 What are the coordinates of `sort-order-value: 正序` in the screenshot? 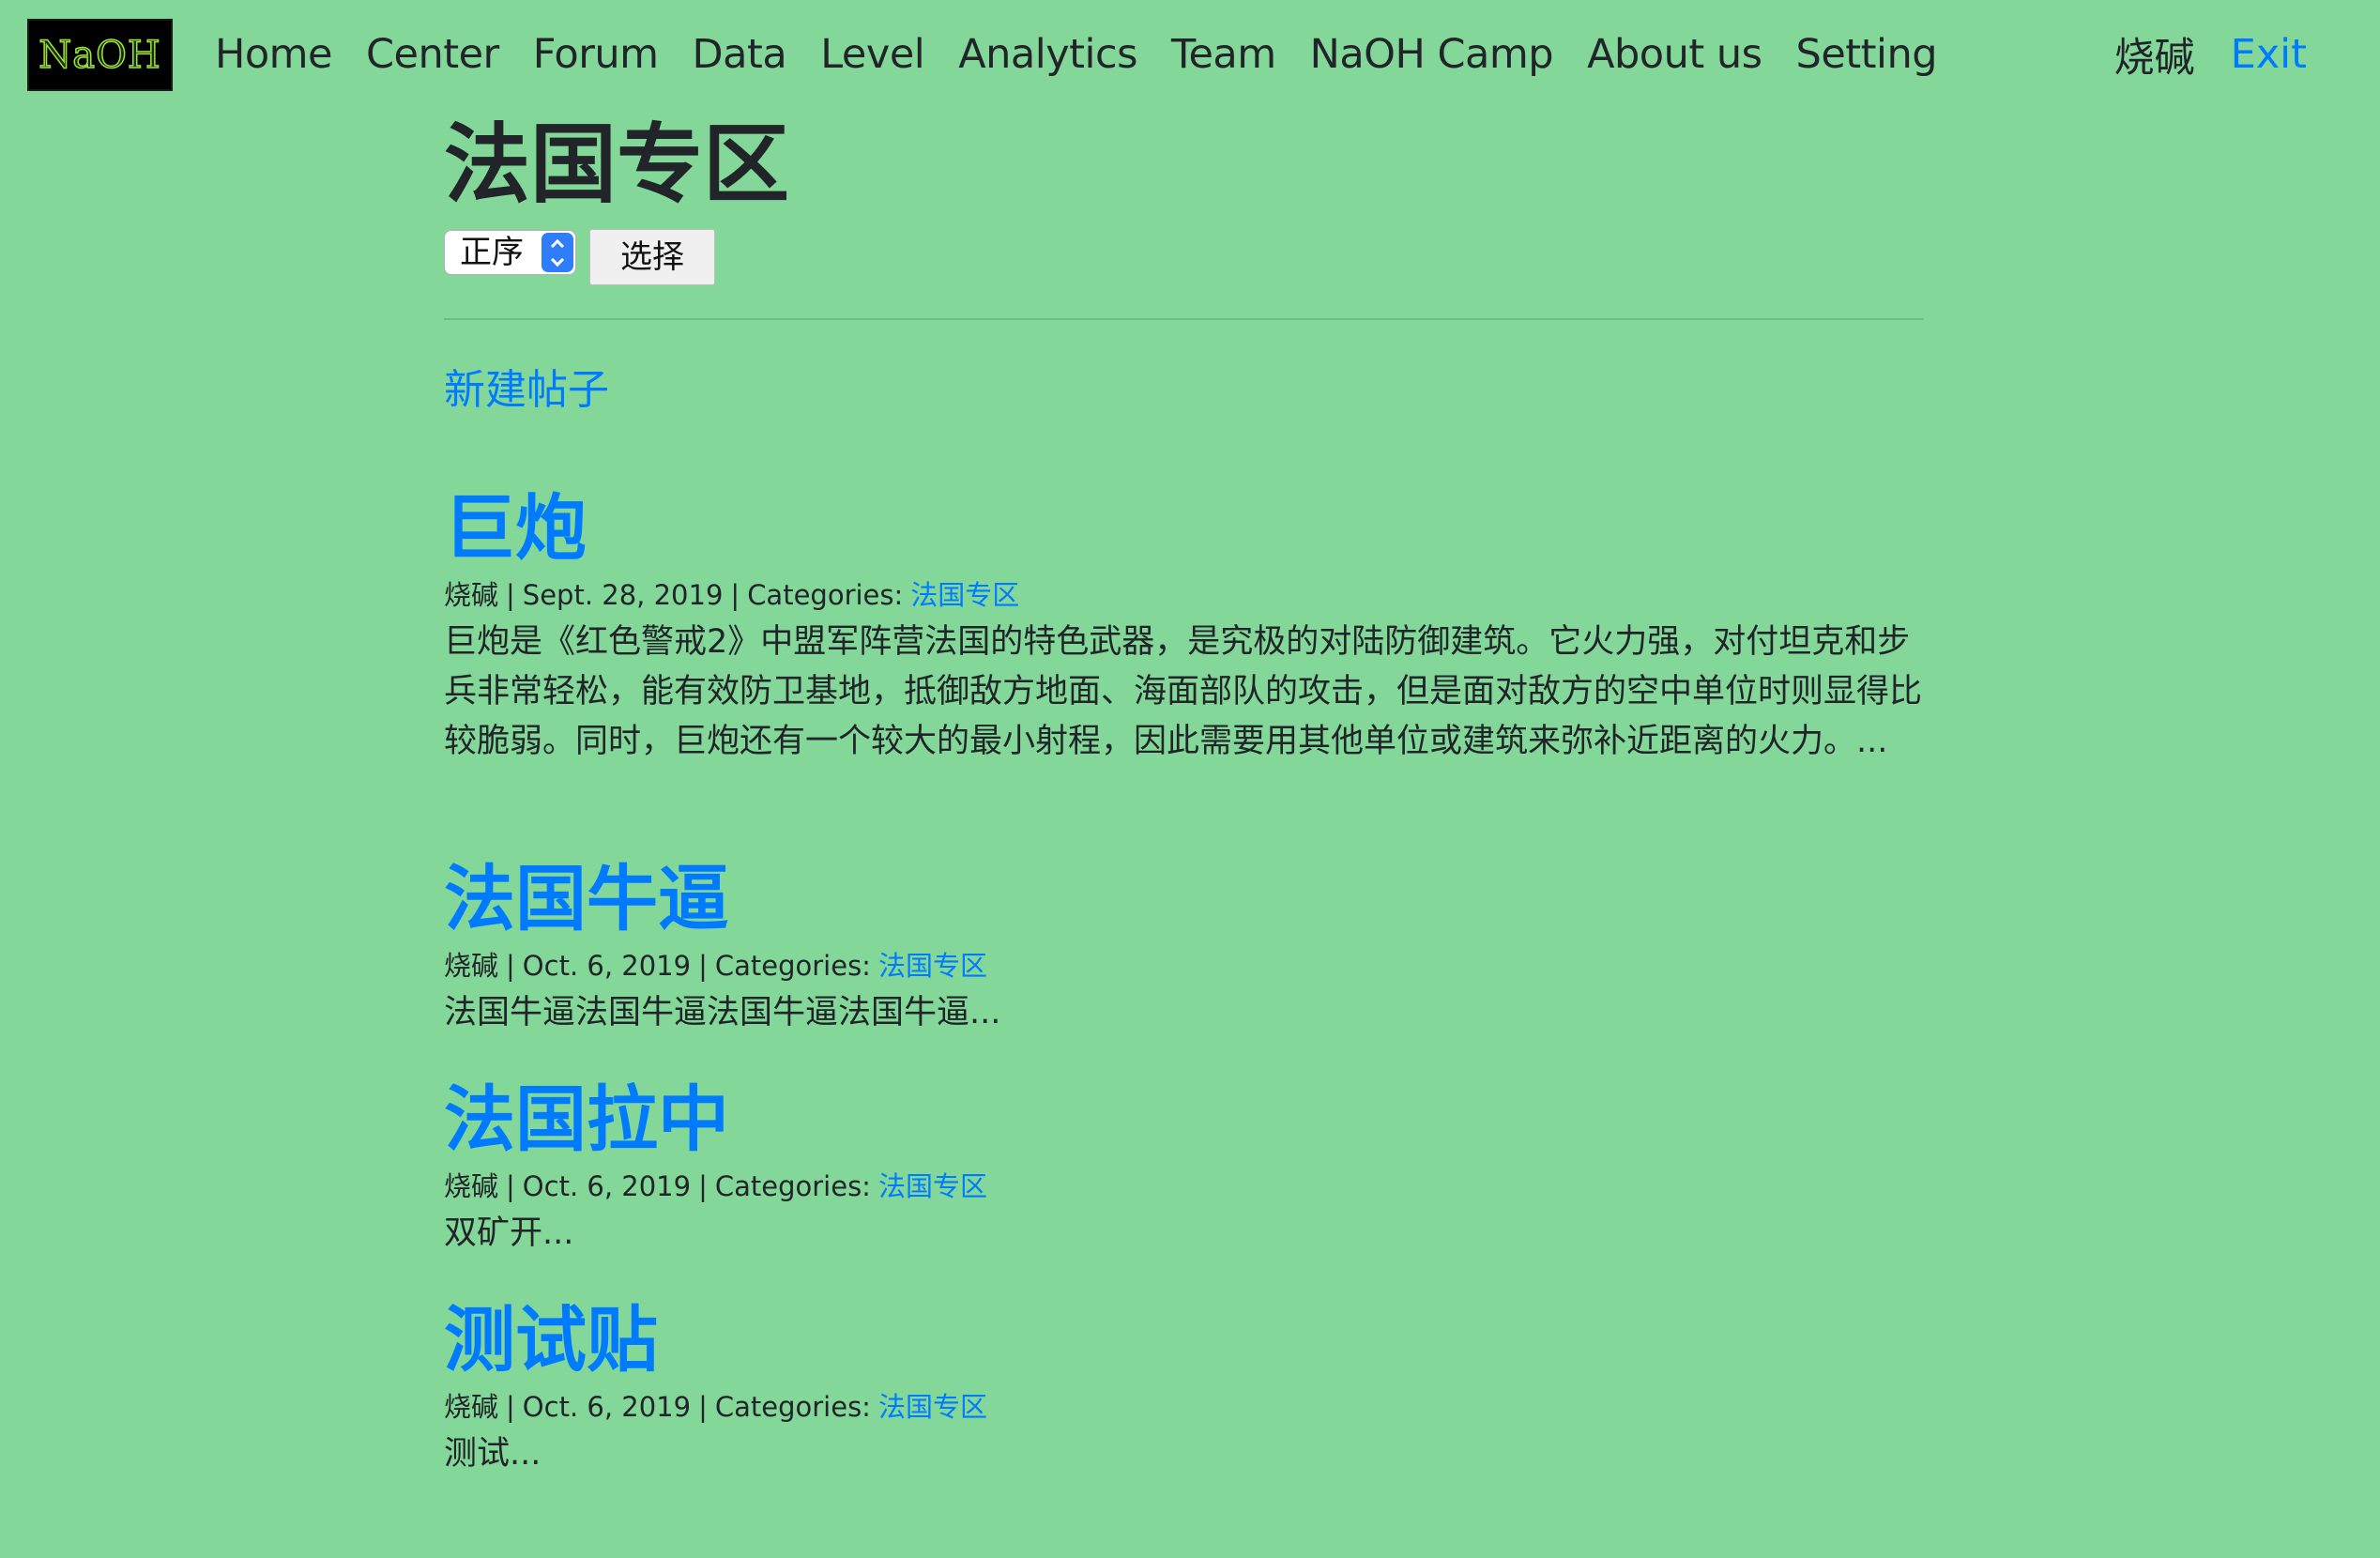 It's located at (492, 253).